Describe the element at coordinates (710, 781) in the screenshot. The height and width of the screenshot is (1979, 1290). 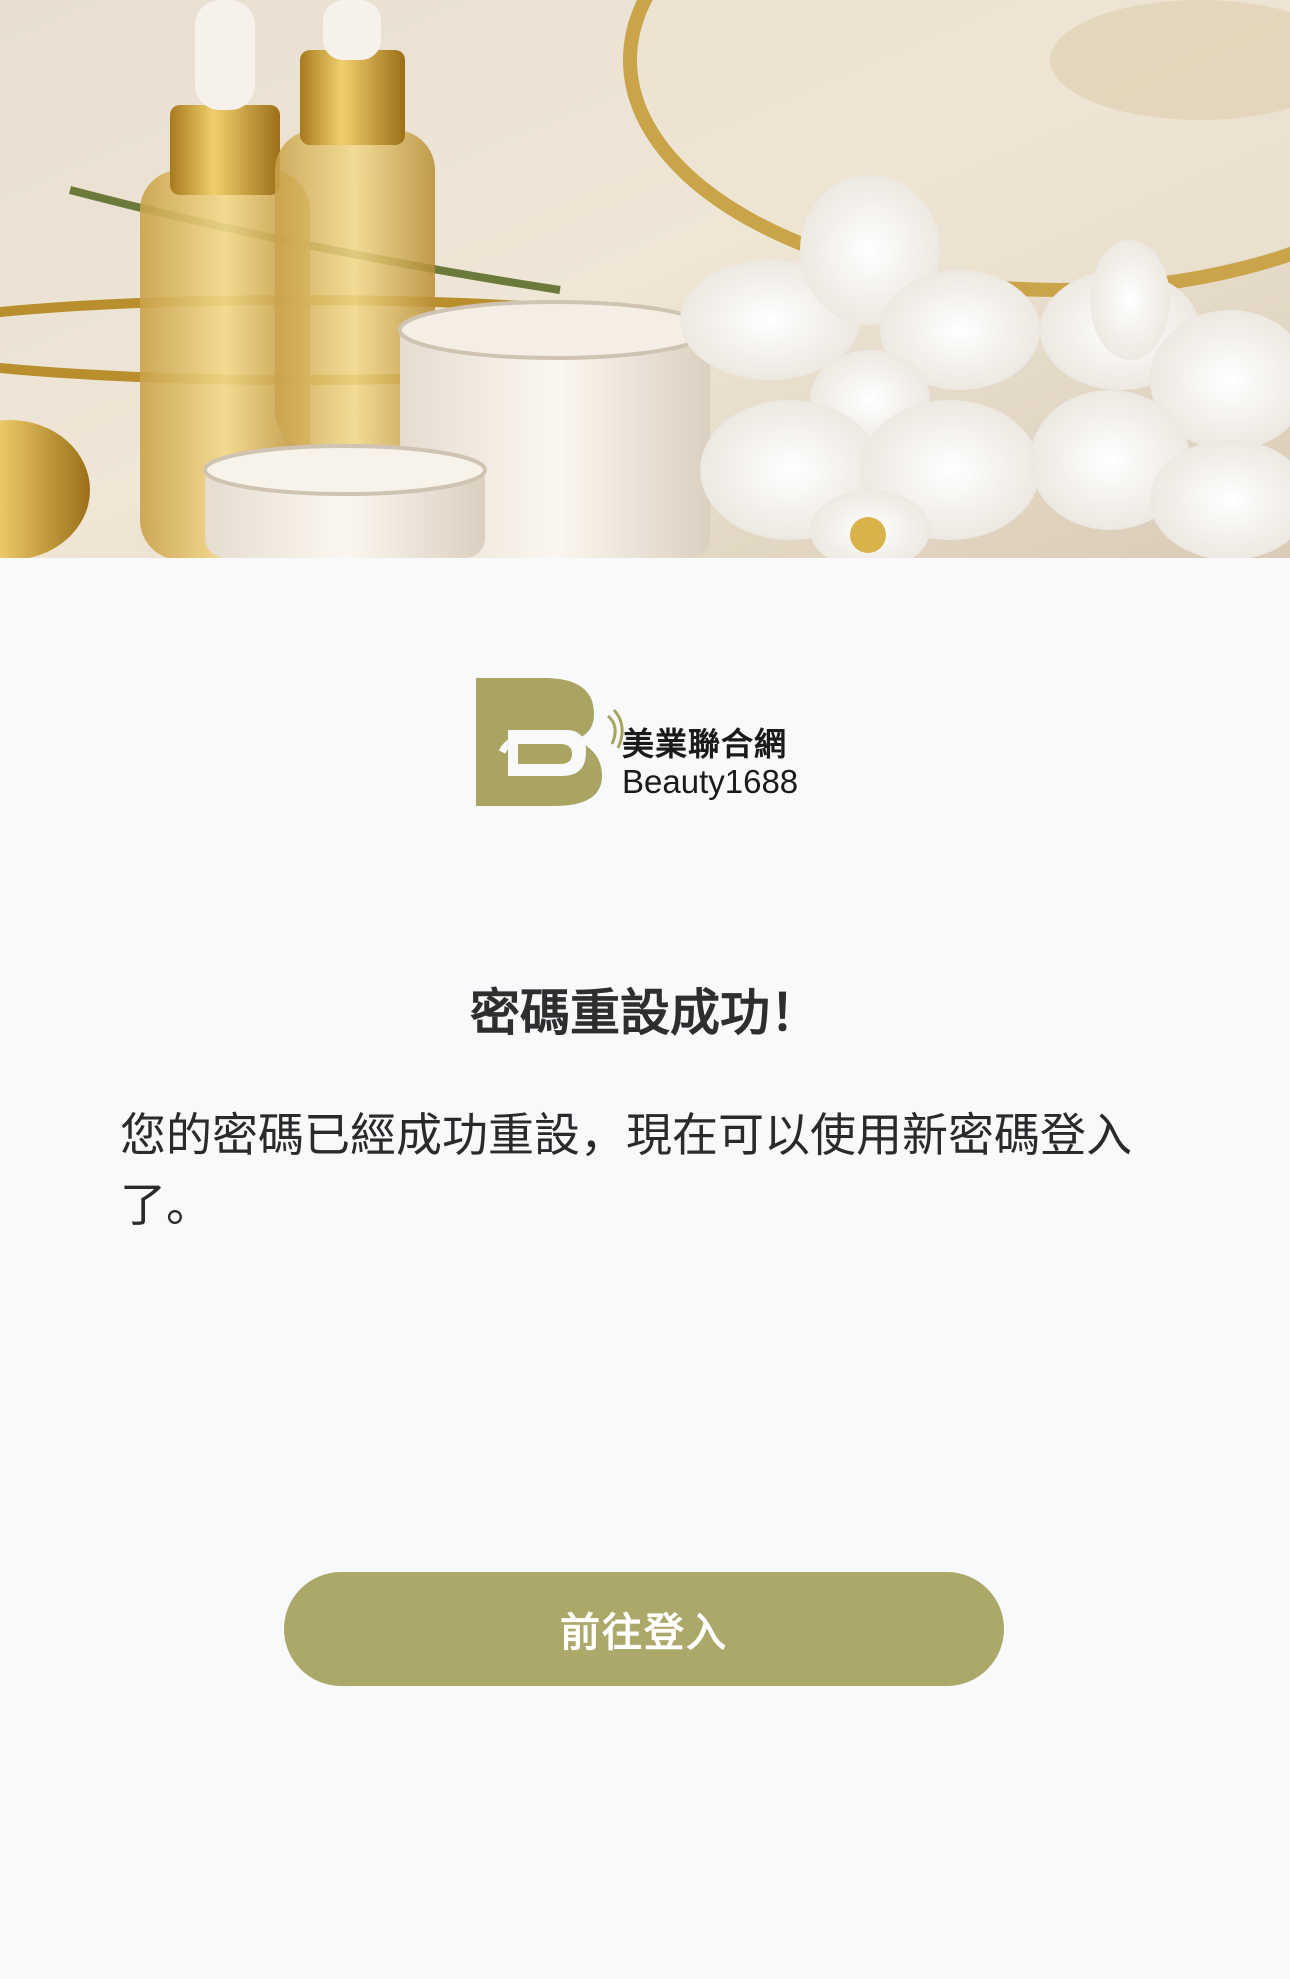
I see `brand-name-english: Beauty1688` at that location.